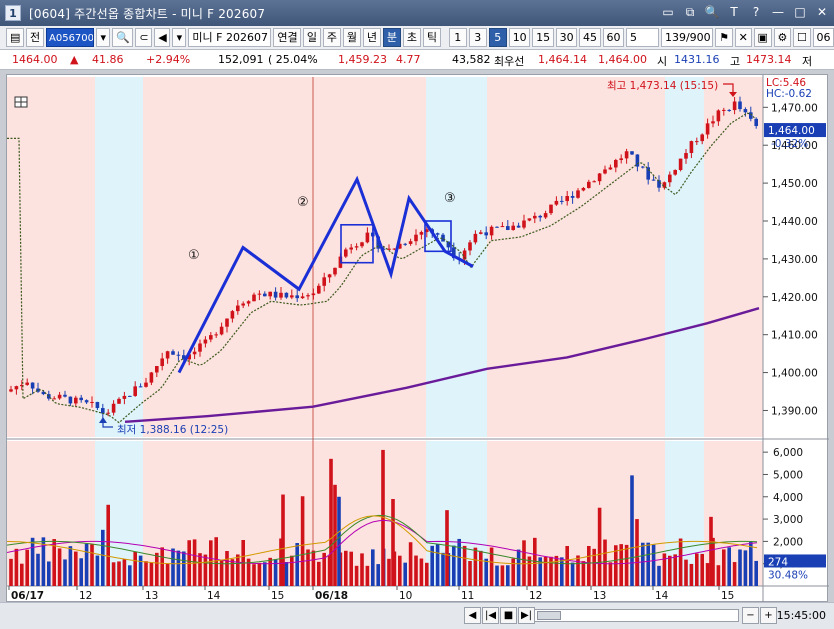  I want to click on period-button-link: 연결, so click(287, 37).